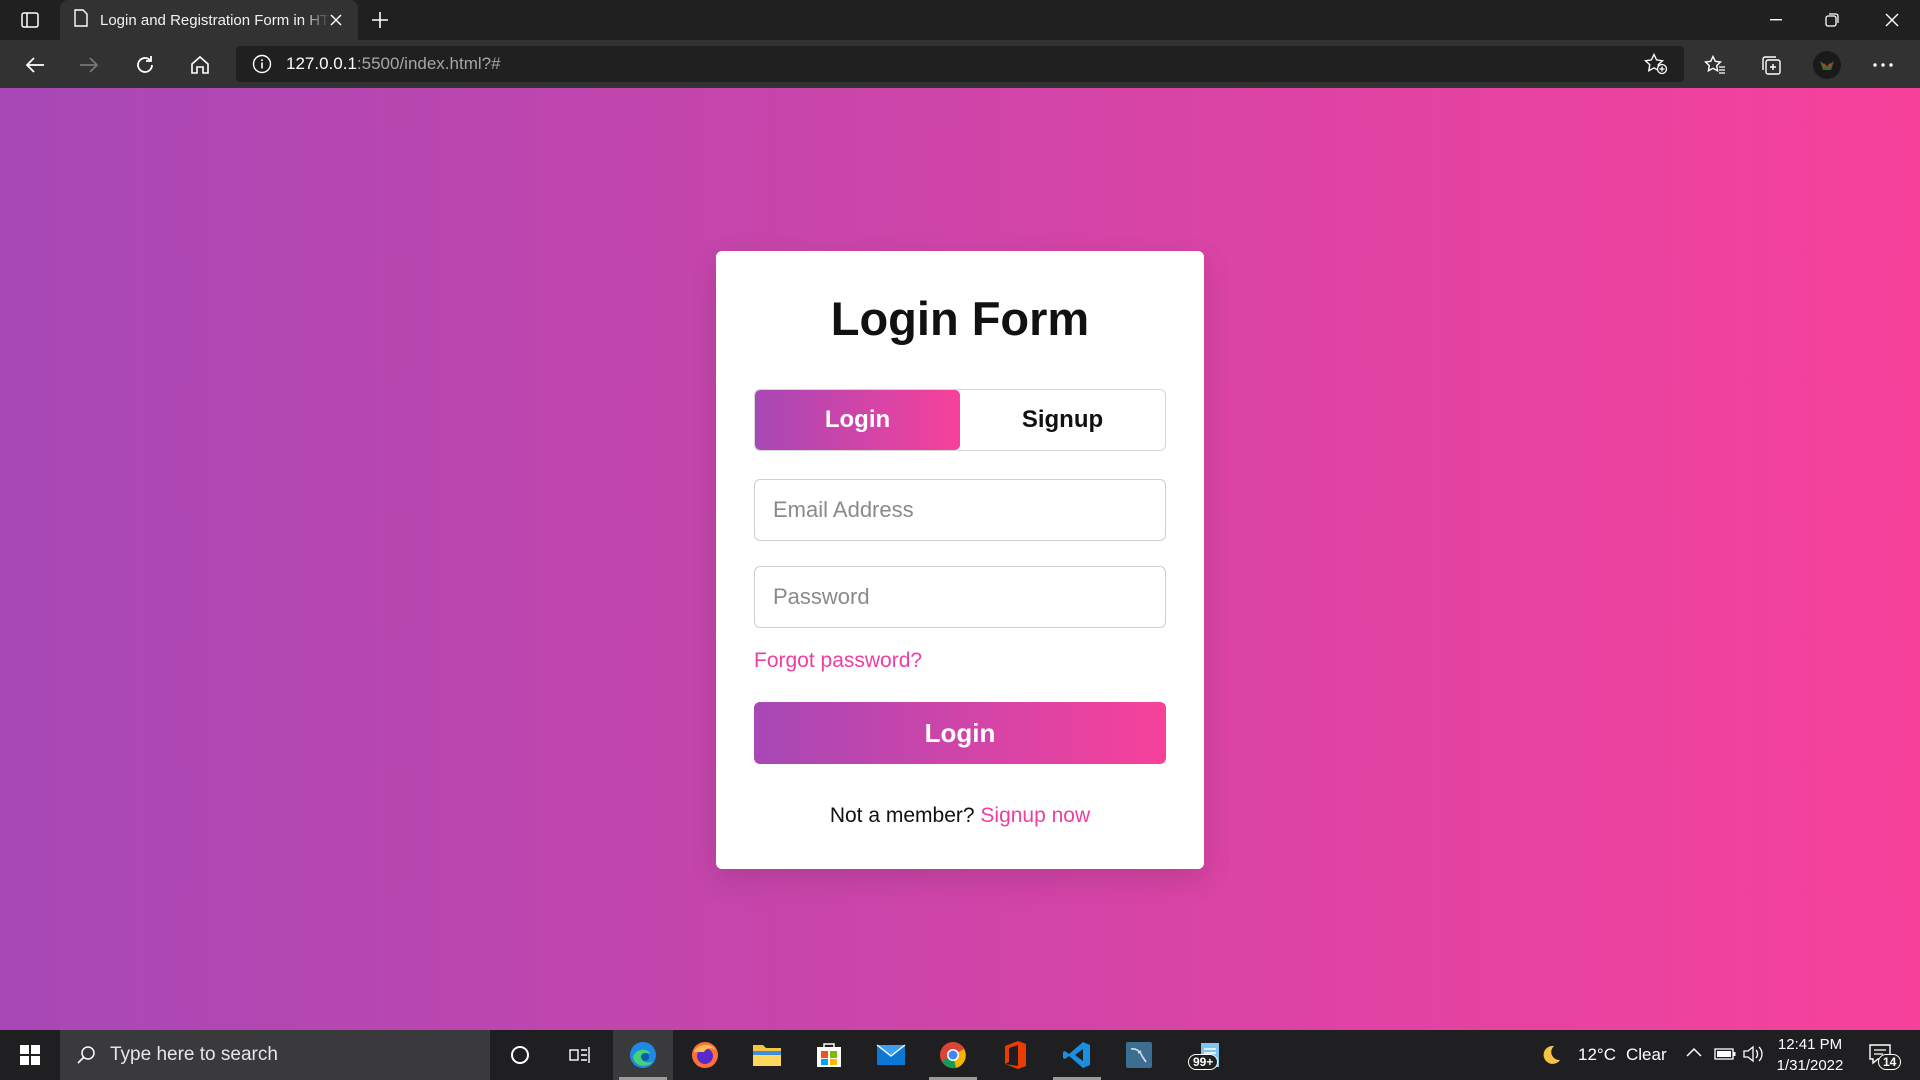 The image size is (1920, 1080). What do you see at coordinates (1832, 20) in the screenshot?
I see `restore-icon` at bounding box center [1832, 20].